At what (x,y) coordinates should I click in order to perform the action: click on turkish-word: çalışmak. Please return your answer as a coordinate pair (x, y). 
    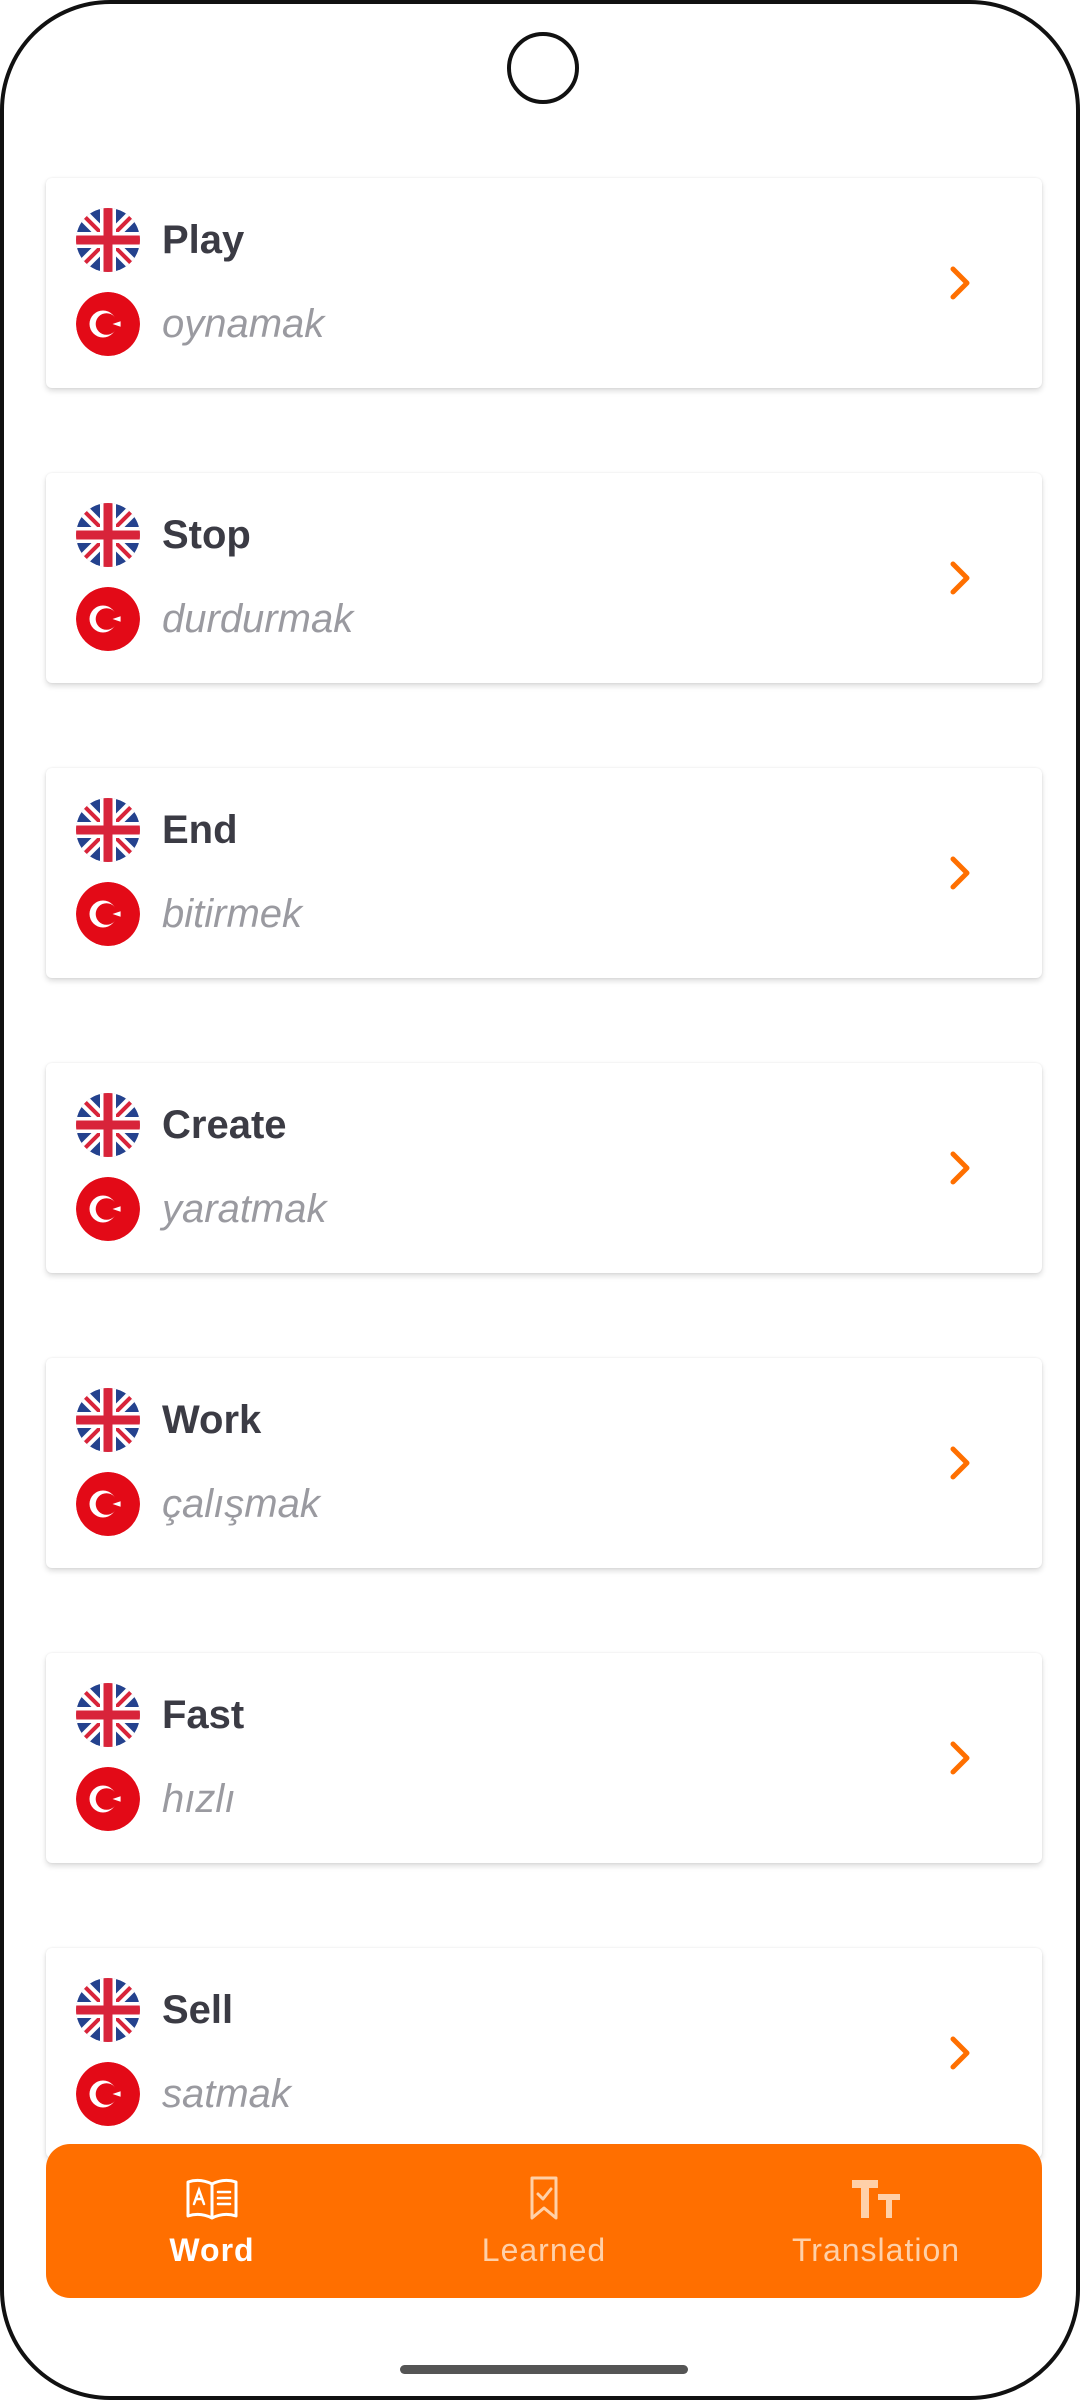
    Looking at the image, I should click on (241, 1503).